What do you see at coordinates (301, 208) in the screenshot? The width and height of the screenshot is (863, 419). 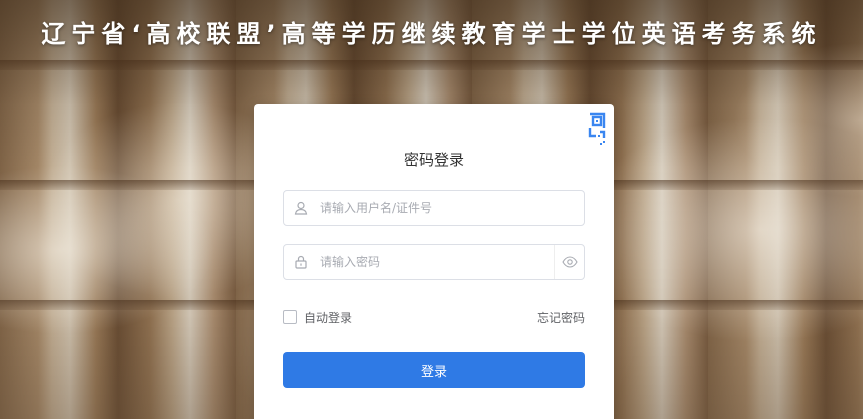 I see `user-icon` at bounding box center [301, 208].